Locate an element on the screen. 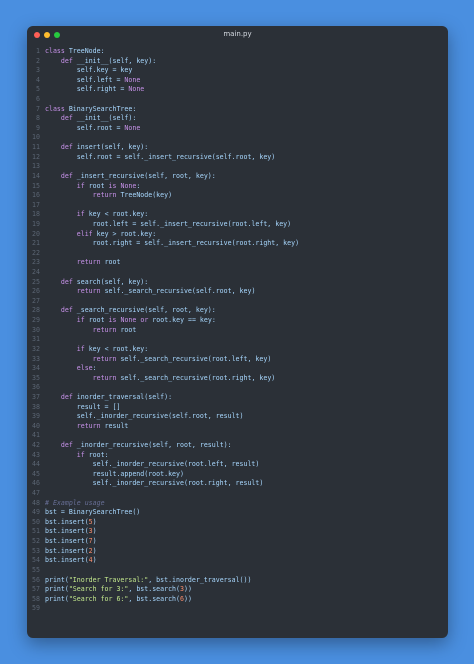 The height and width of the screenshot is (664, 474). line-number: 1 is located at coordinates (38, 51).